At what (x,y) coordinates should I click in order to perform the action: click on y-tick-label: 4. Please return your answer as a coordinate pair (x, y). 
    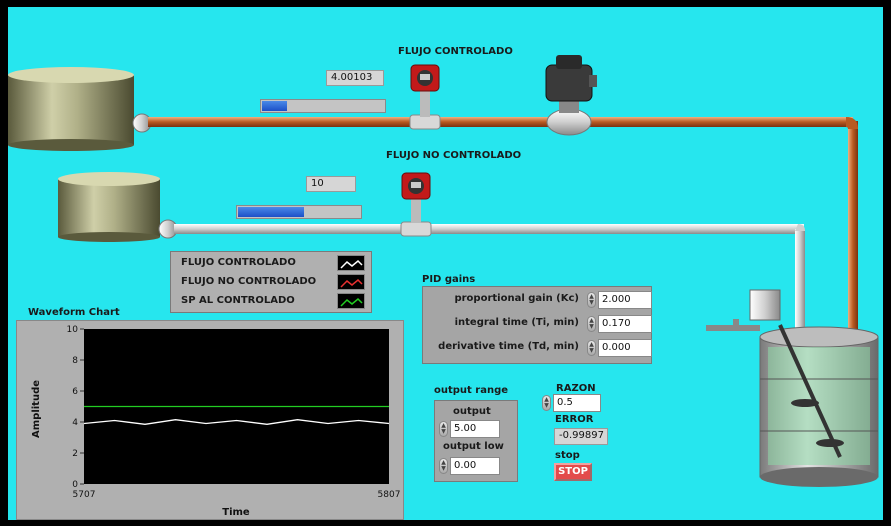
    Looking at the image, I should click on (75, 423).